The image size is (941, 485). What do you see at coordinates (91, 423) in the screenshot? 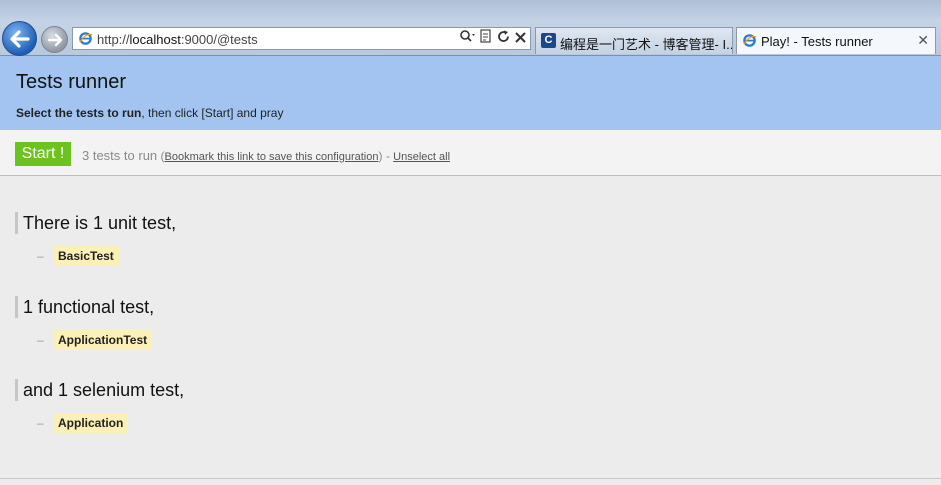
I see `test-name: Application` at bounding box center [91, 423].